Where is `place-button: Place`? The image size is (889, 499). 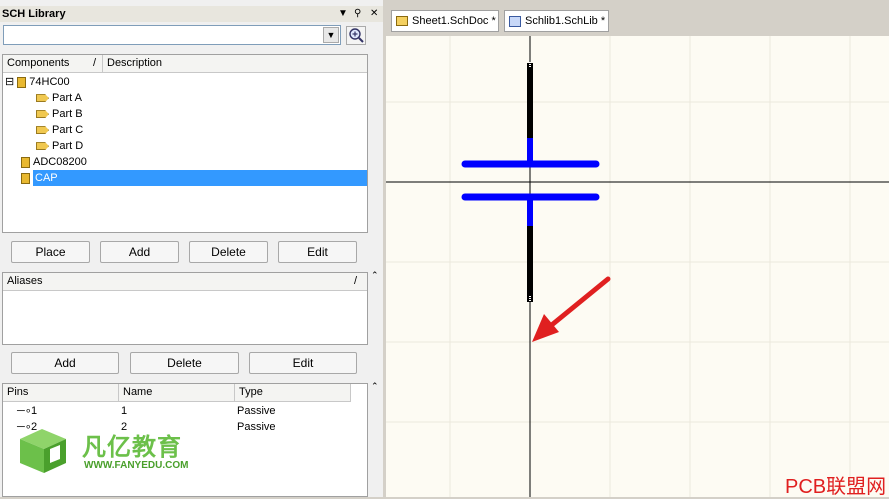
place-button: Place is located at coordinates (50, 252).